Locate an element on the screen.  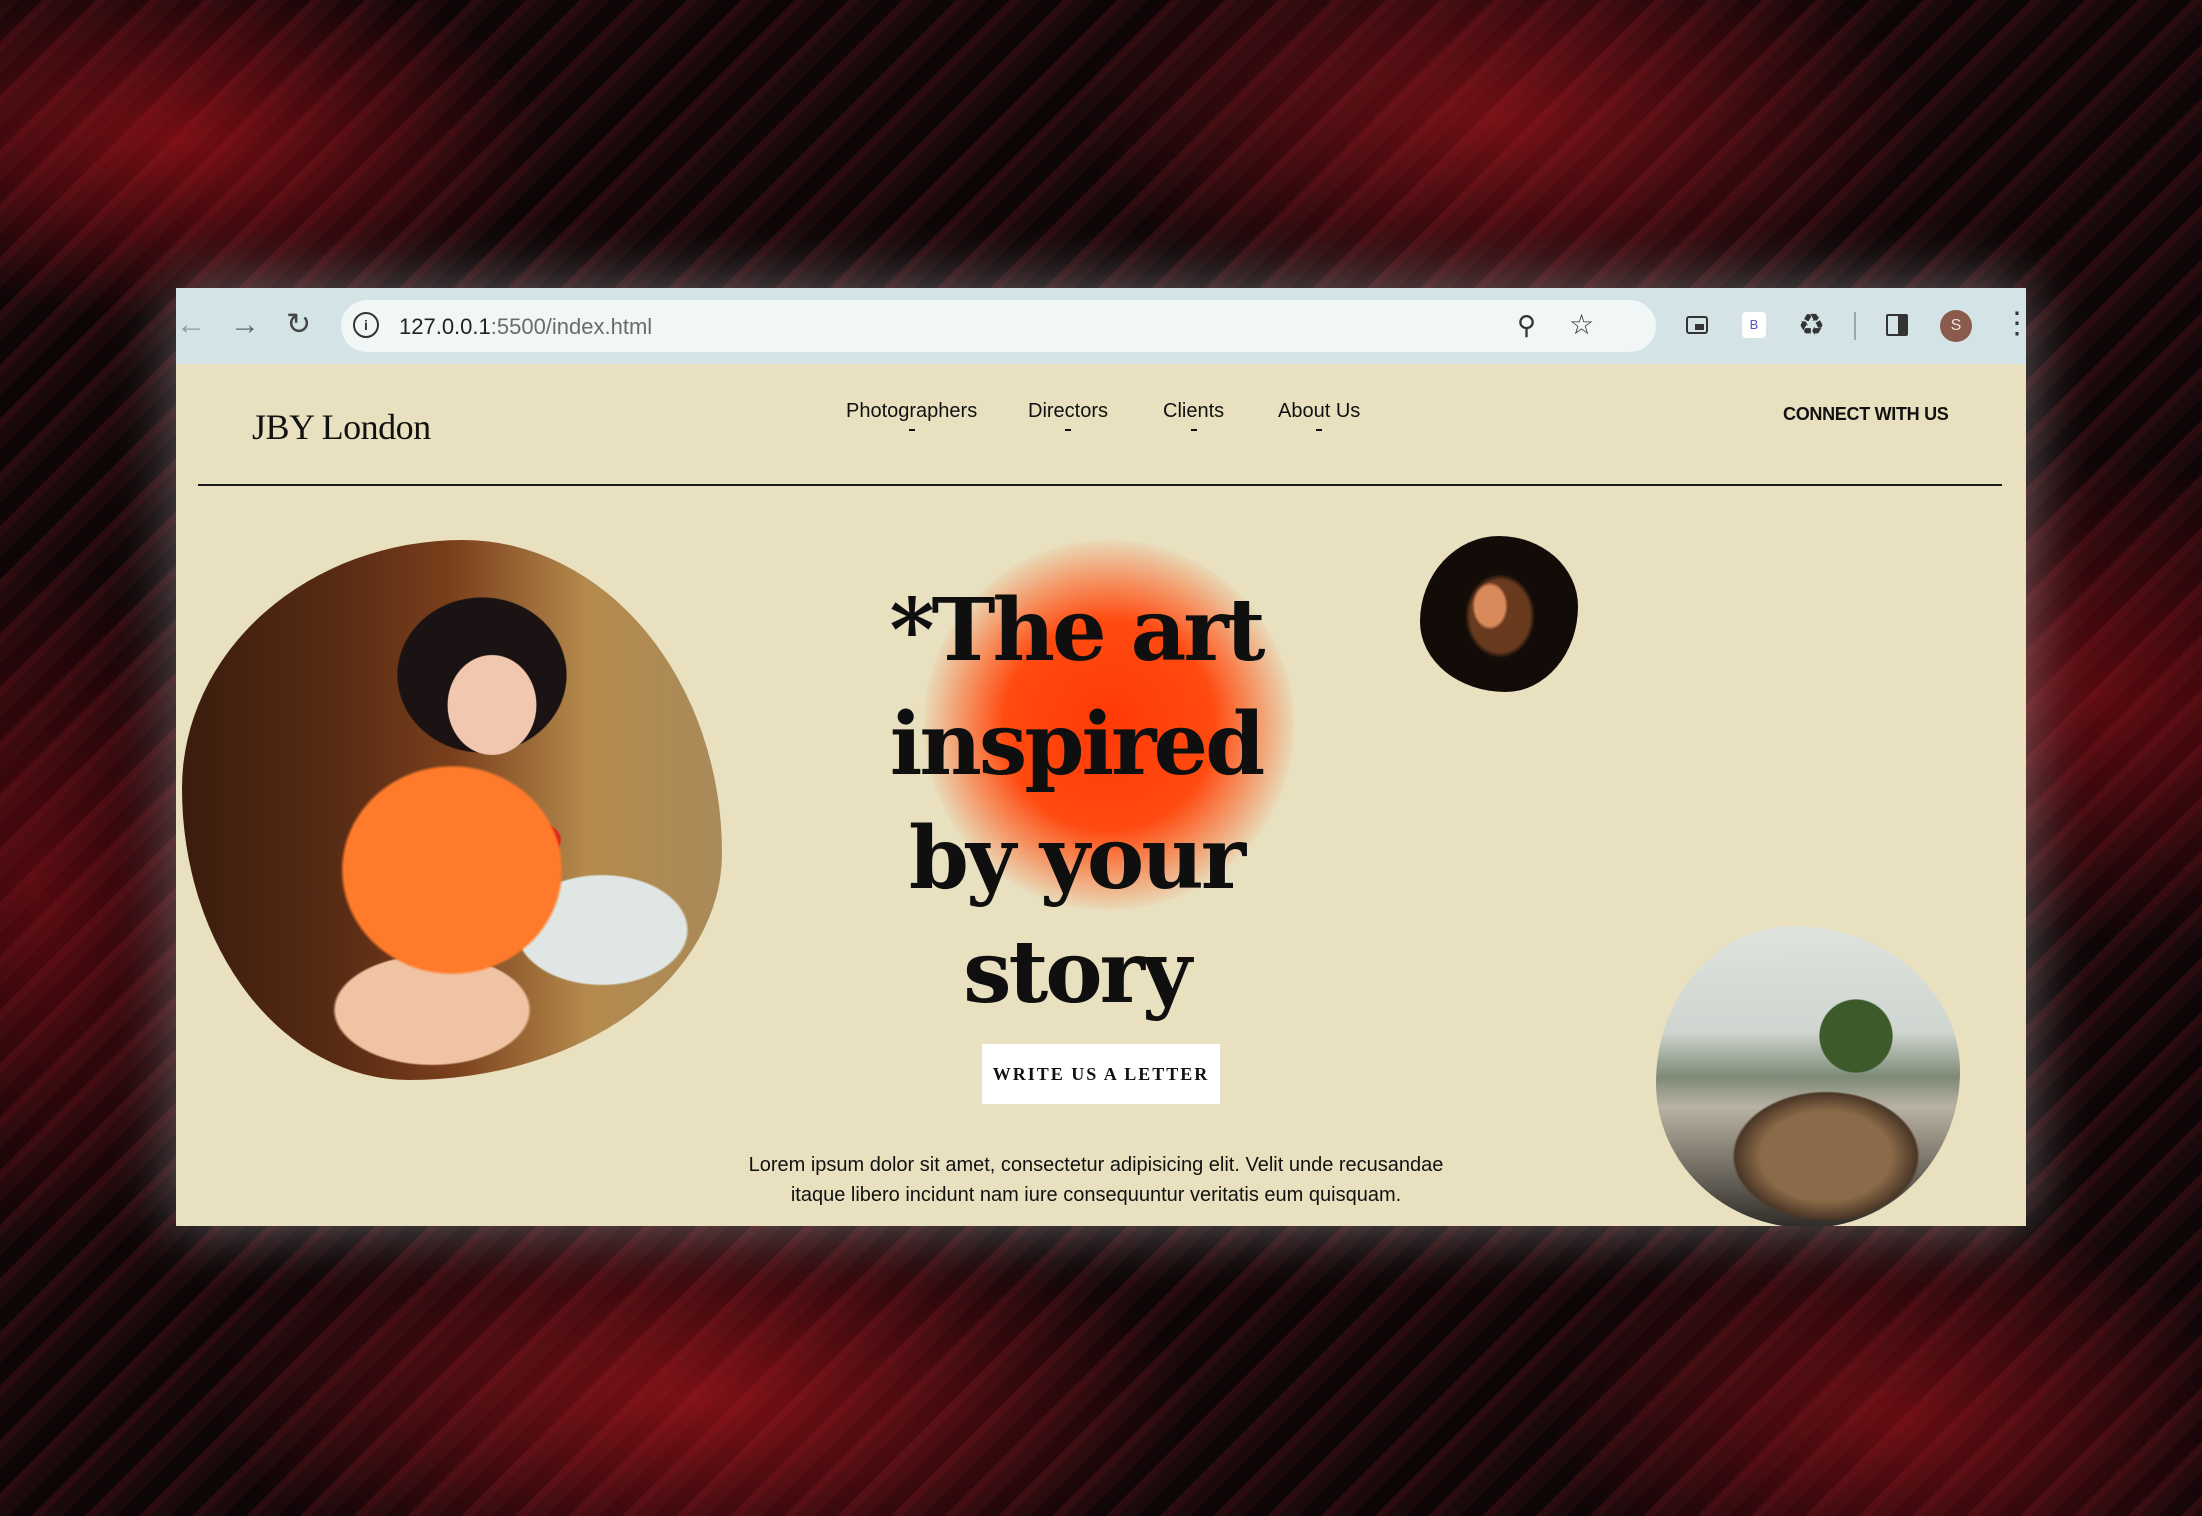
hero-headline: *The art inspired by your story is located at coordinates (1076, 802).